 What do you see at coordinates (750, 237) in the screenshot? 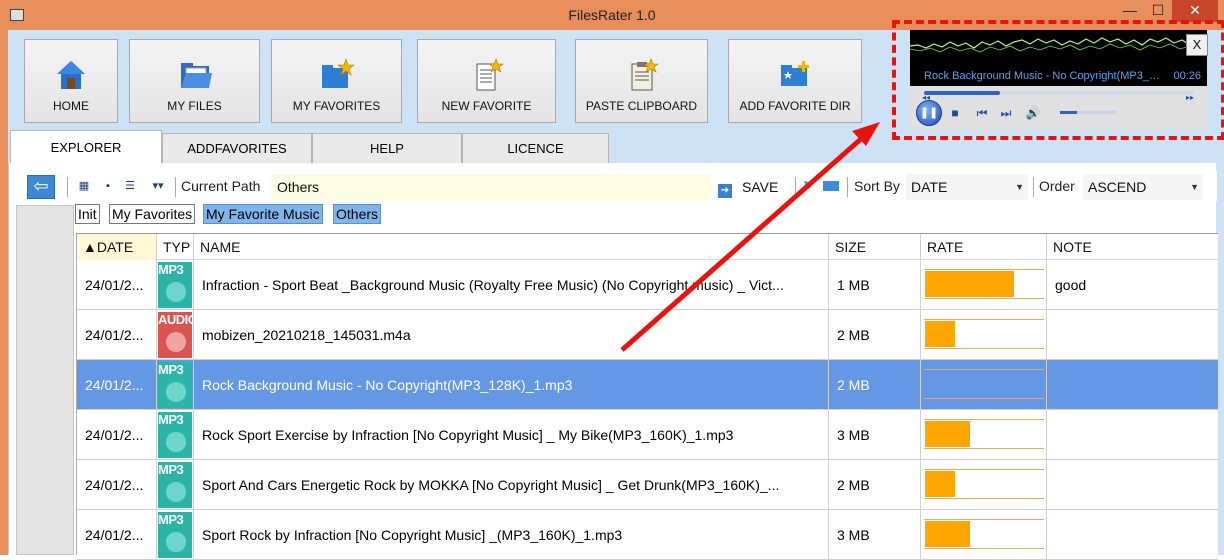
I see `annotation-arrow` at bounding box center [750, 237].